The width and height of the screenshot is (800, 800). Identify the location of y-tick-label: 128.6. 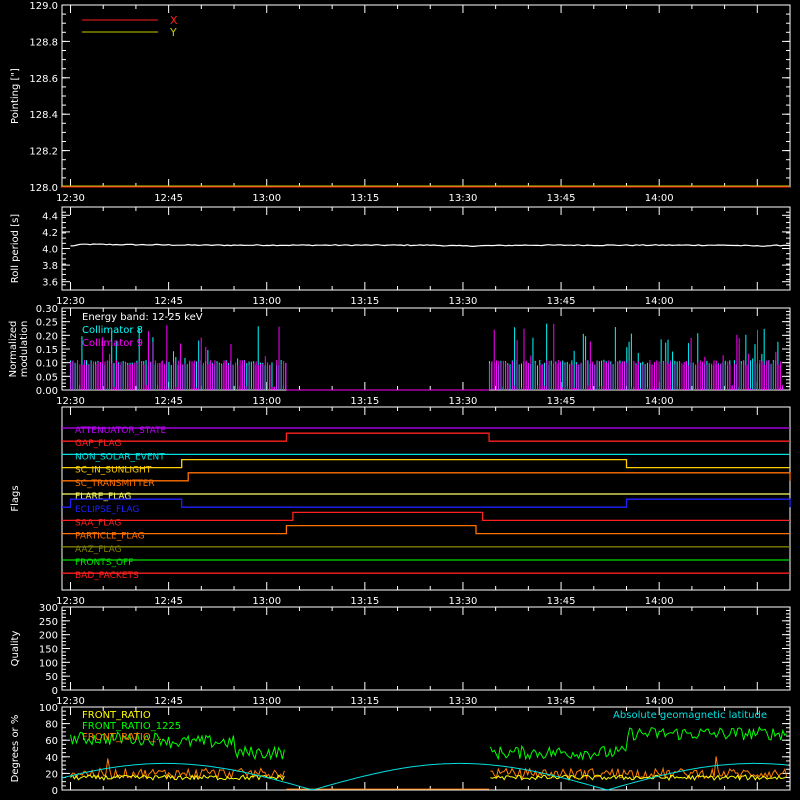
(43, 79).